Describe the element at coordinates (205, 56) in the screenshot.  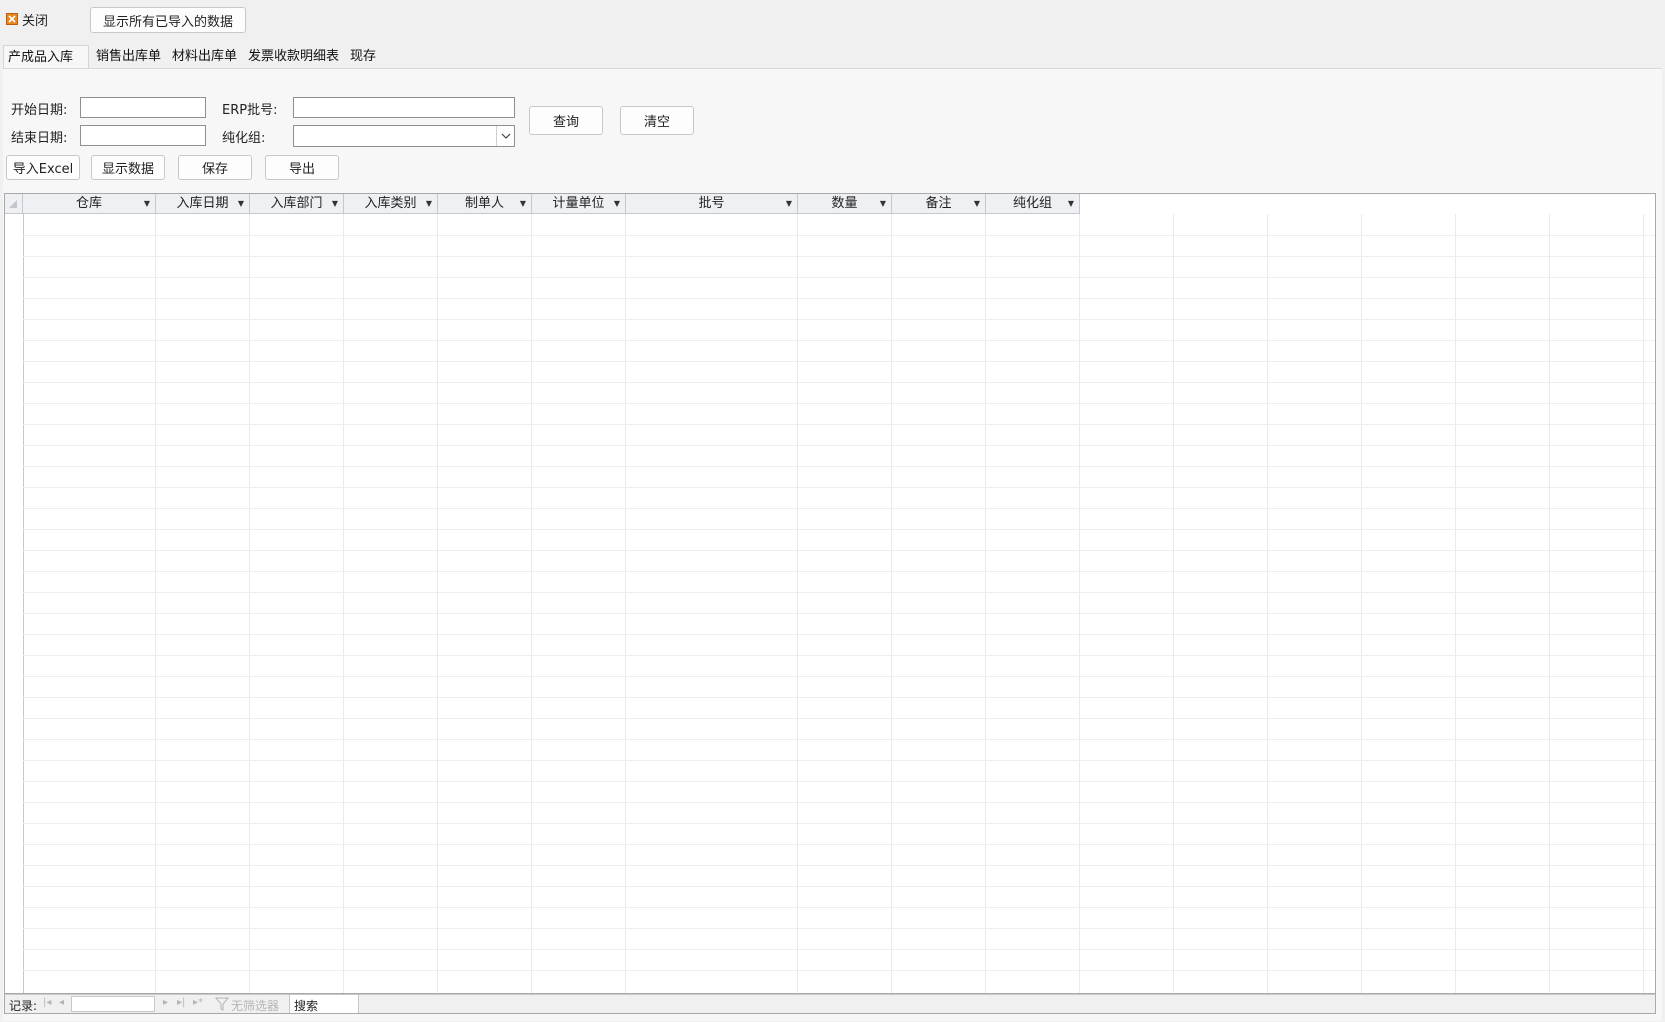
I see `tab-material-outbound: 材料出库单` at that location.